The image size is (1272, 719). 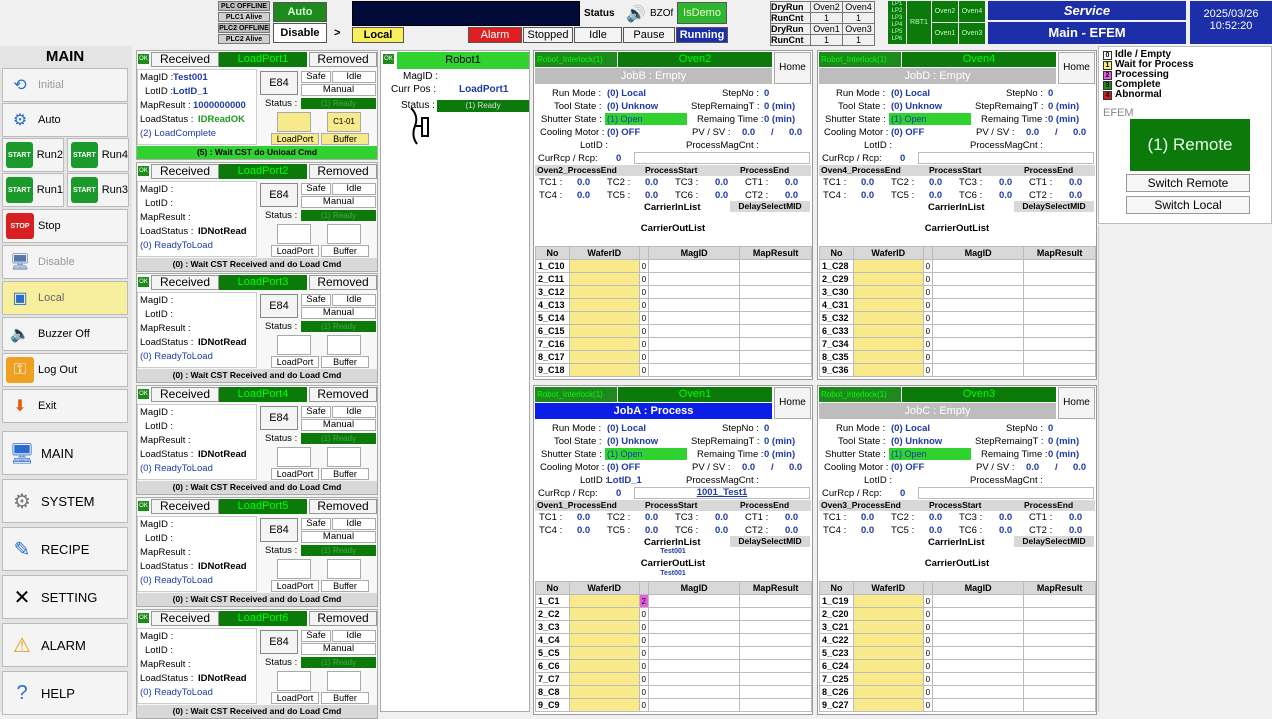 I want to click on wafer-row: 1_C28 0, so click(x=957, y=266).